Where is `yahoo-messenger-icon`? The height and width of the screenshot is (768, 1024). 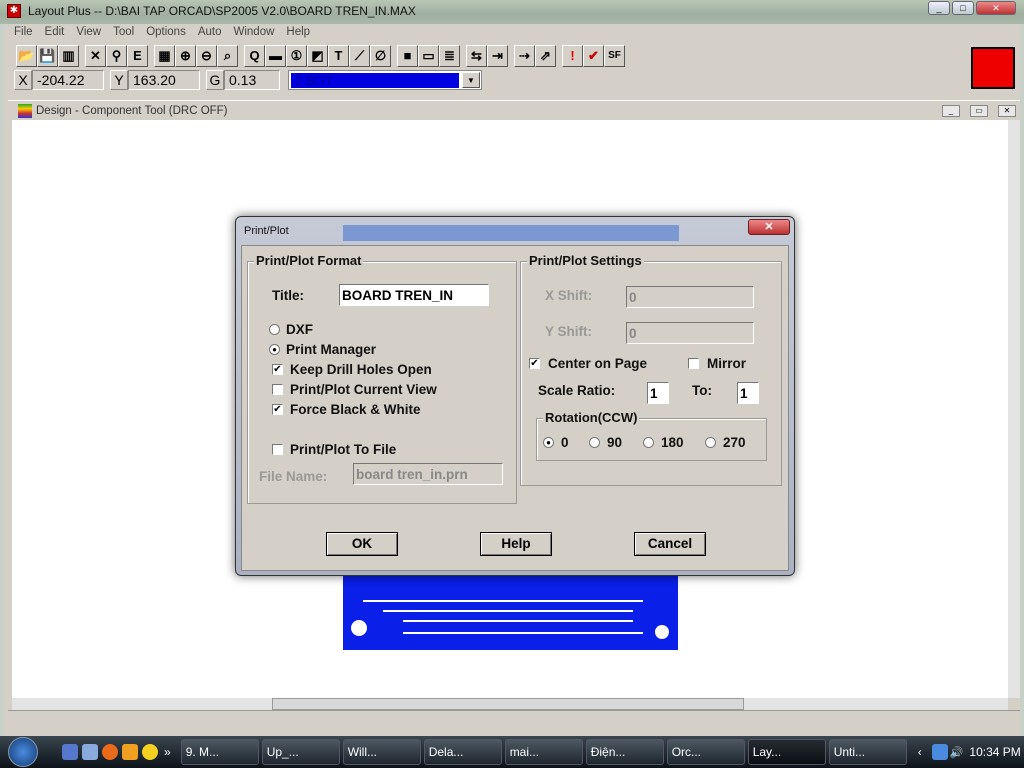
yahoo-messenger-icon is located at coordinates (150, 752).